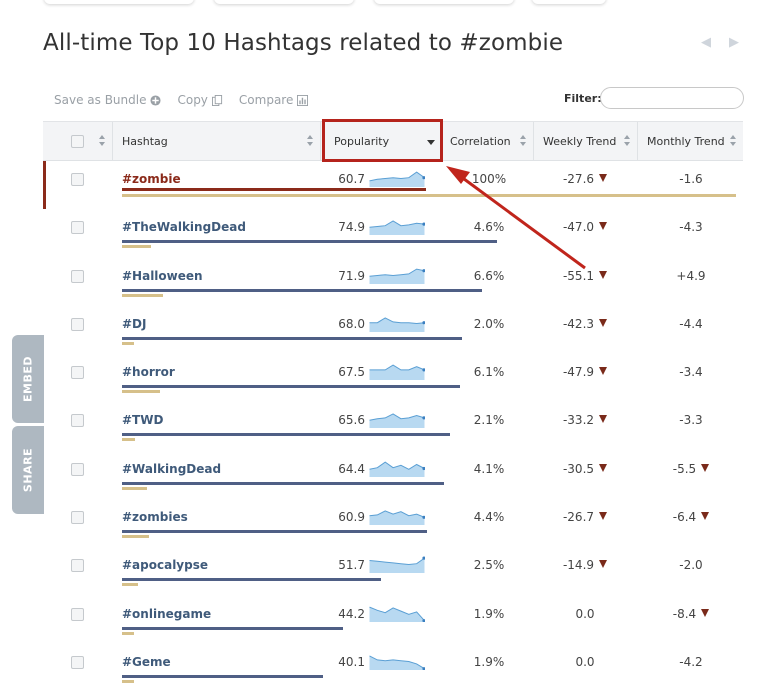 The width and height of the screenshot is (763, 699). I want to click on table-row: #DJ 68.0 2.0% -42.3 -4.4, so click(393, 330).